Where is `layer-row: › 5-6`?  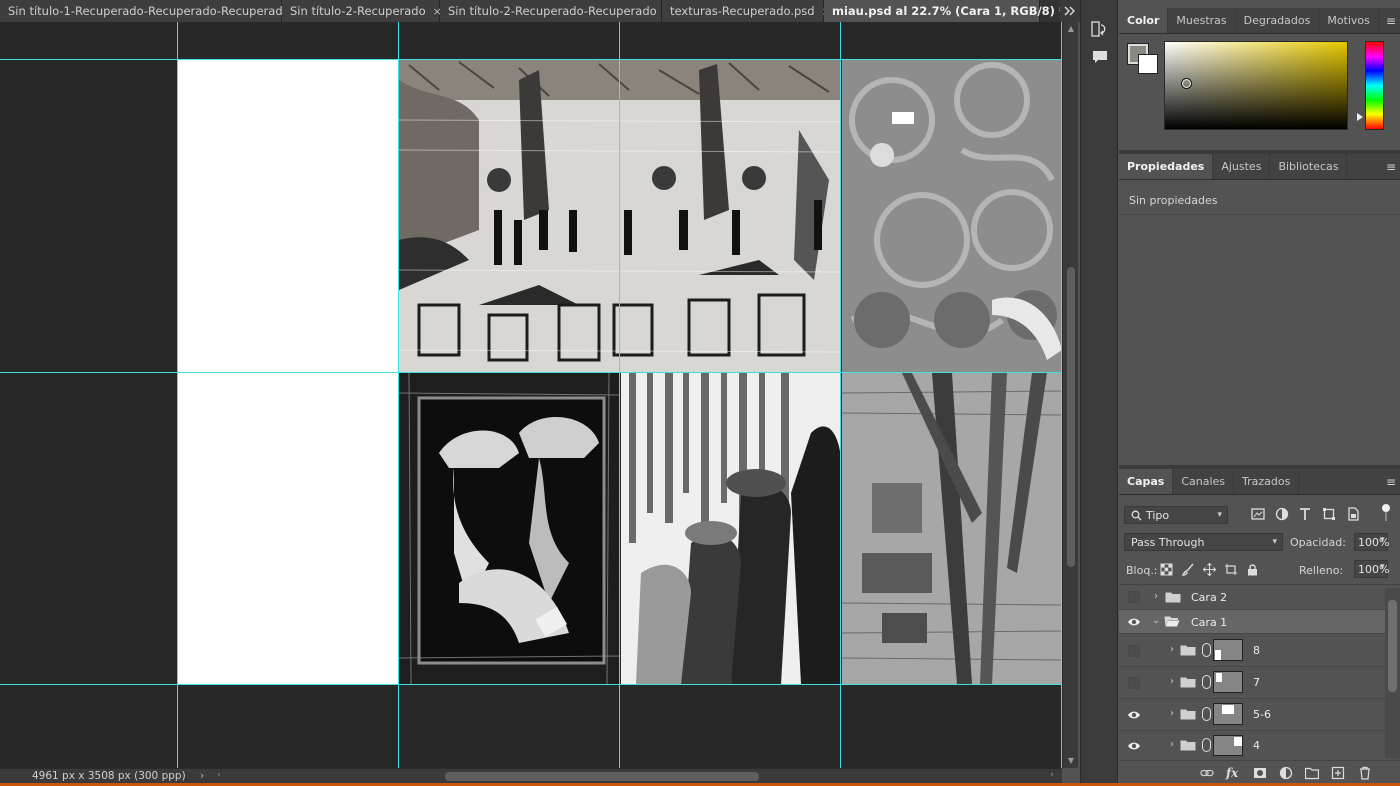 layer-row: › 5-6 is located at coordinates (1252, 715).